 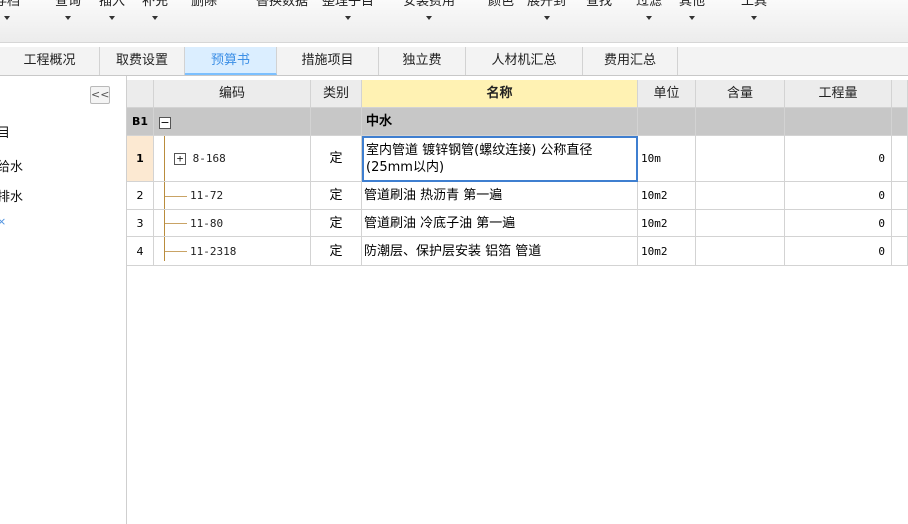 What do you see at coordinates (429, 4) in the screenshot?
I see `install-fee-label: 安装费用` at bounding box center [429, 4].